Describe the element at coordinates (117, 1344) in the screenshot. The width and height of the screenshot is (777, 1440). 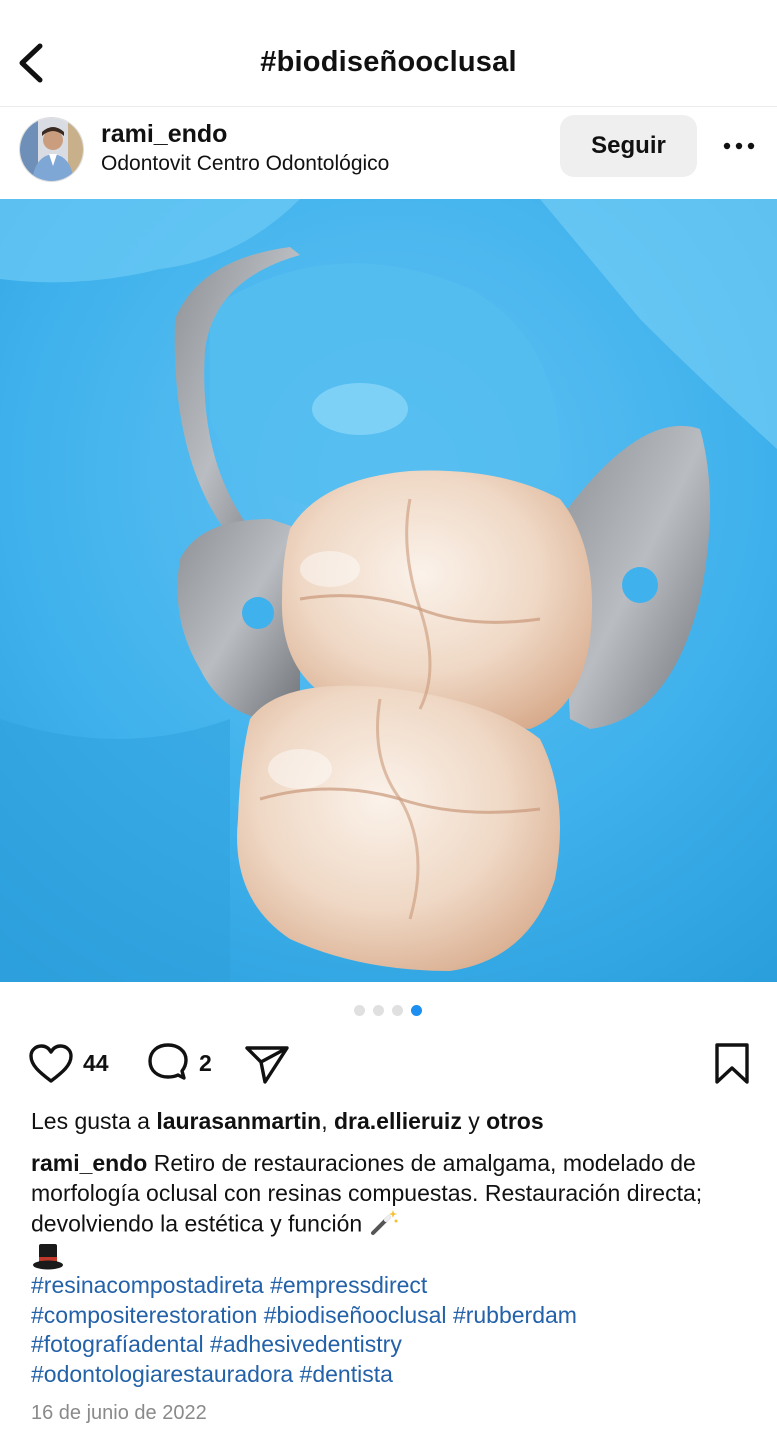
I see `hashtag-link: #fotografíadental` at that location.